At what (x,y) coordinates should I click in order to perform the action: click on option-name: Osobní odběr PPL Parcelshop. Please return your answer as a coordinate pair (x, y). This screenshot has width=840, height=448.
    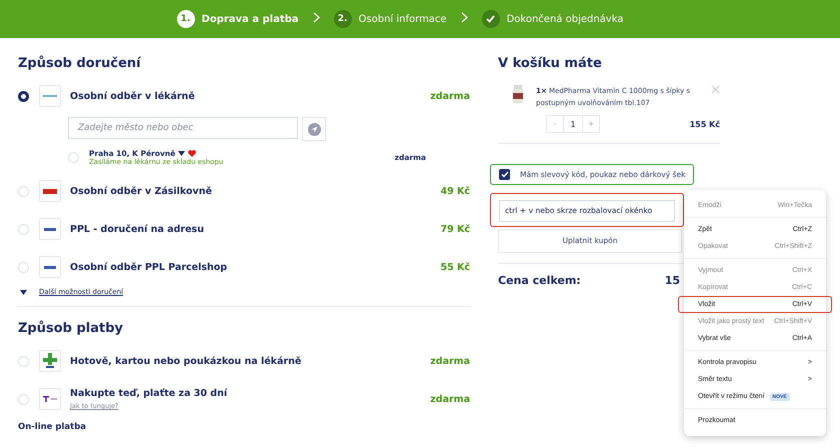
    Looking at the image, I should click on (149, 267).